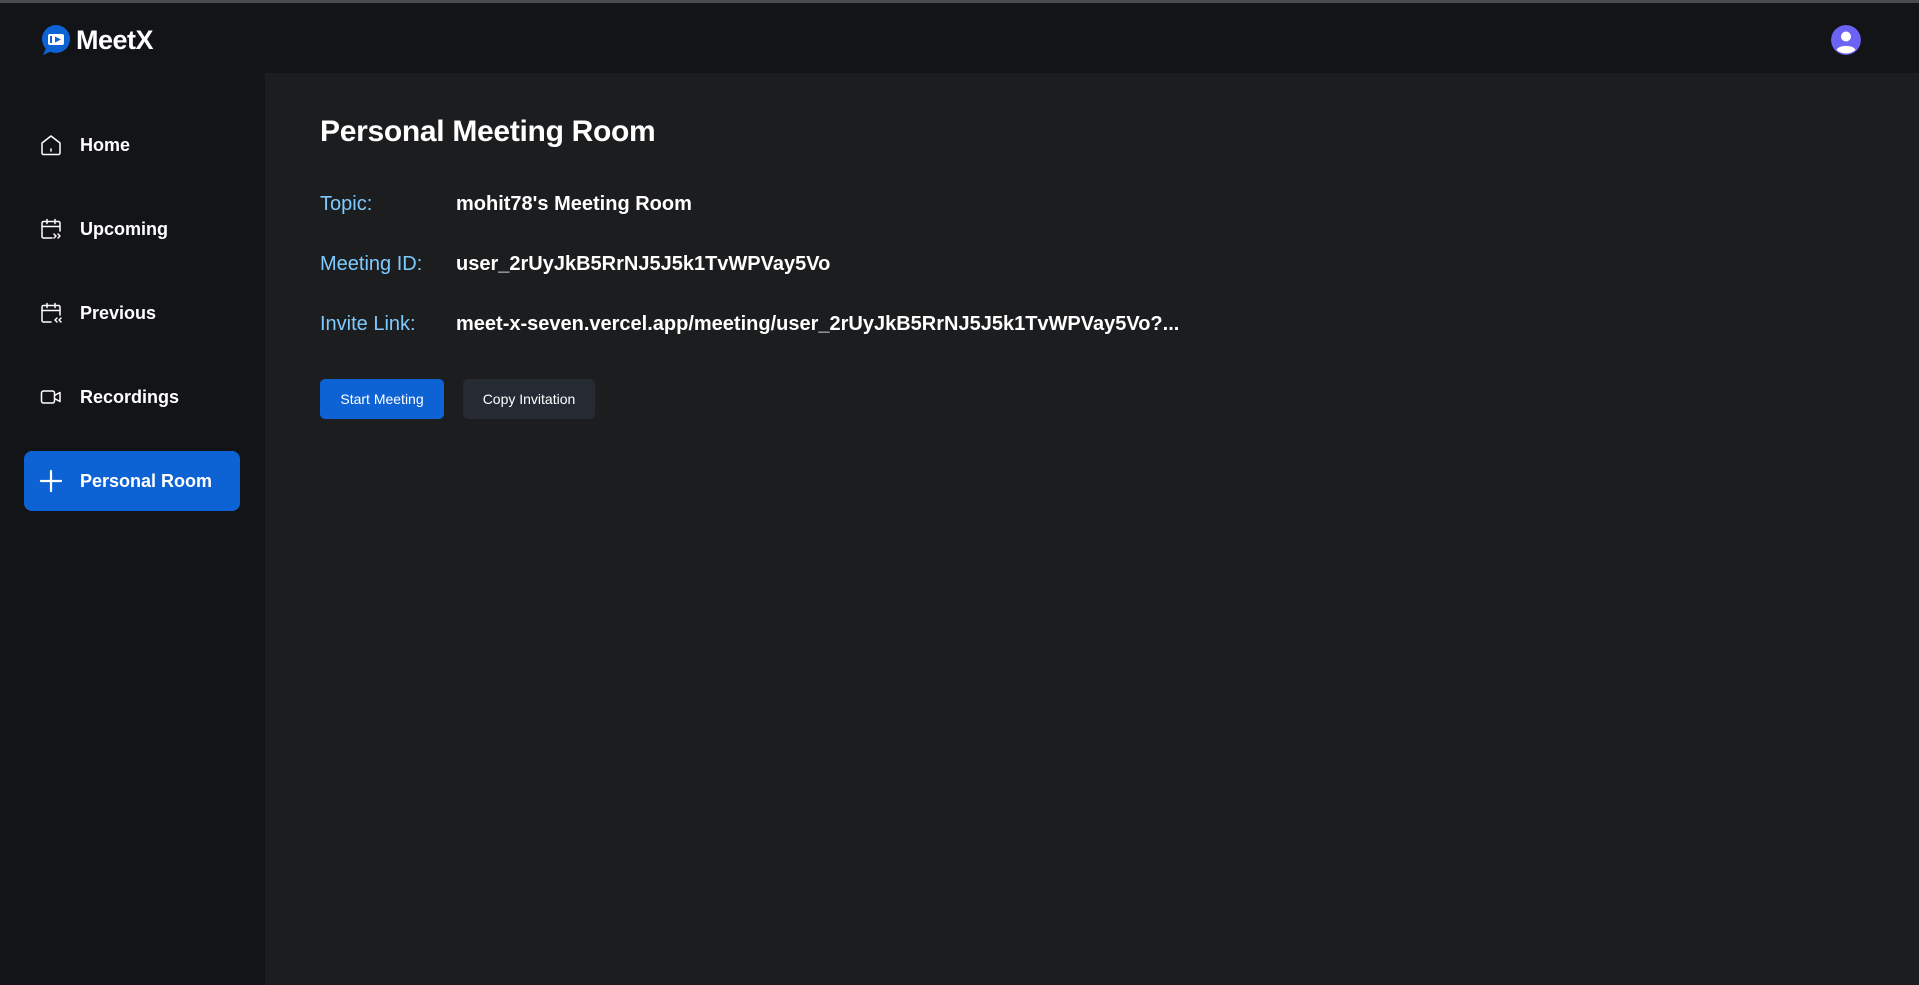  I want to click on user-avatar-icon, so click(1846, 40).